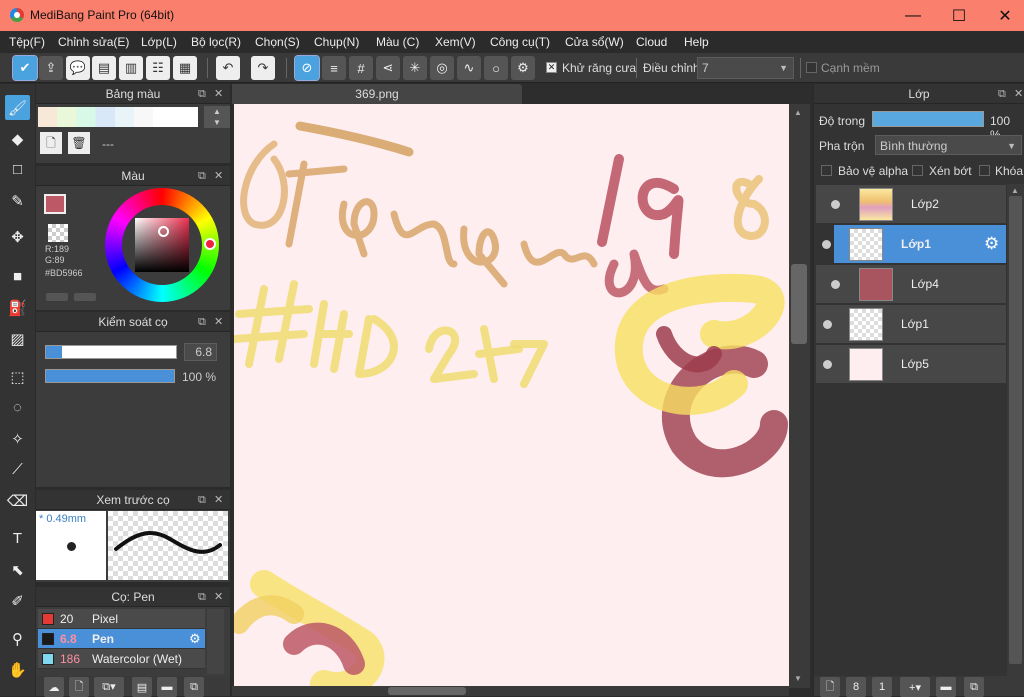 This screenshot has width=1024, height=697. What do you see at coordinates (523, 68) in the screenshot?
I see `snap-settings-gear-icon: ⚙` at bounding box center [523, 68].